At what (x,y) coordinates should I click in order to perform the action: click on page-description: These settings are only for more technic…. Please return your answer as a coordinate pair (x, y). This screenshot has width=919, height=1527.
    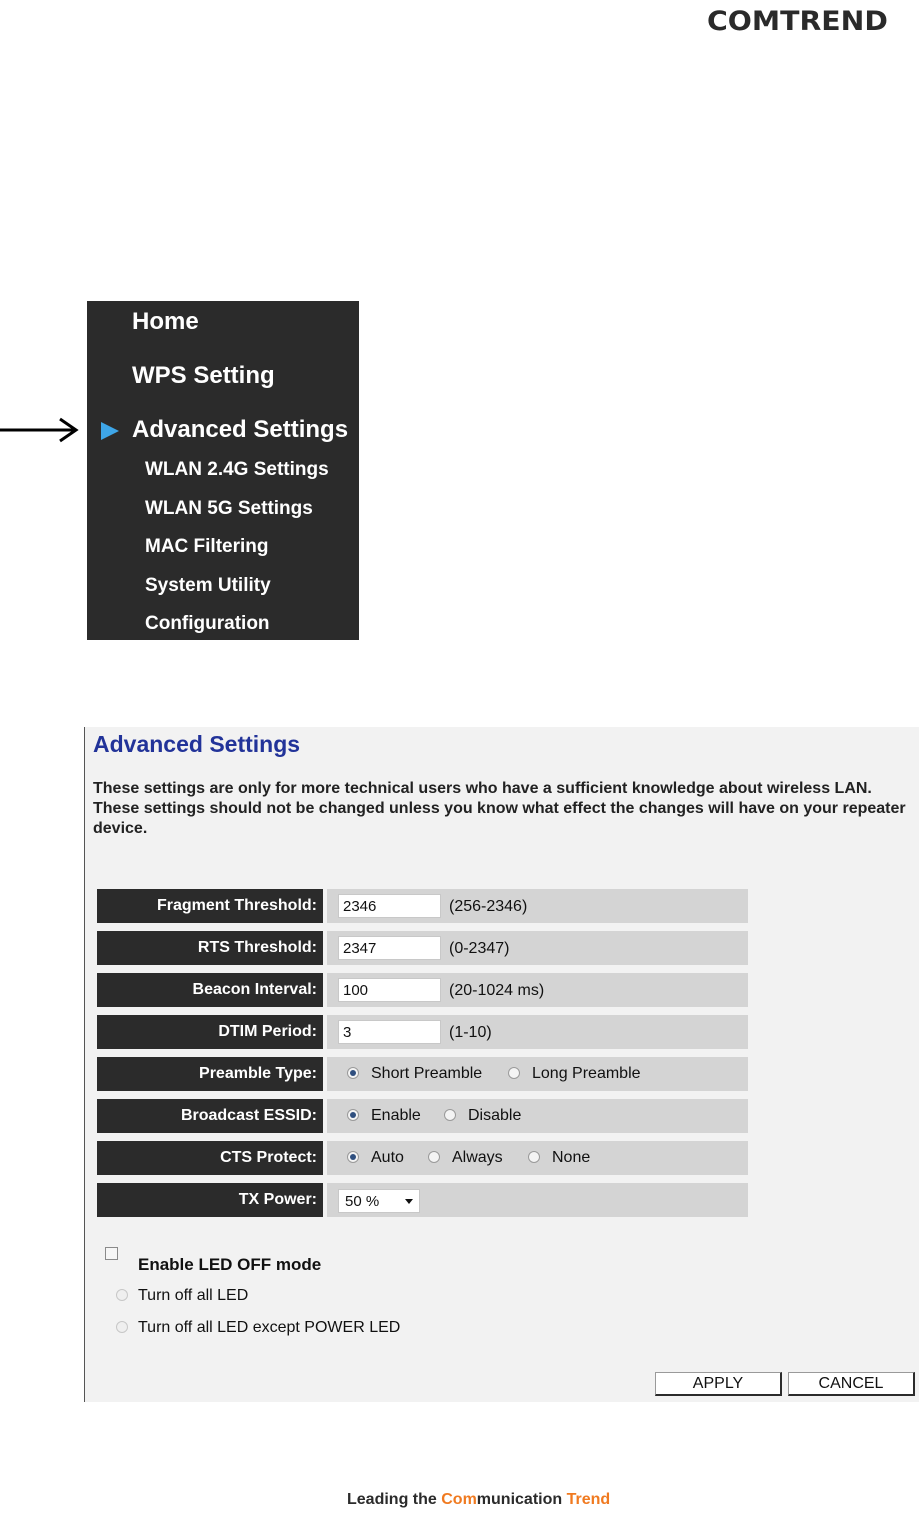
    Looking at the image, I should click on (499, 808).